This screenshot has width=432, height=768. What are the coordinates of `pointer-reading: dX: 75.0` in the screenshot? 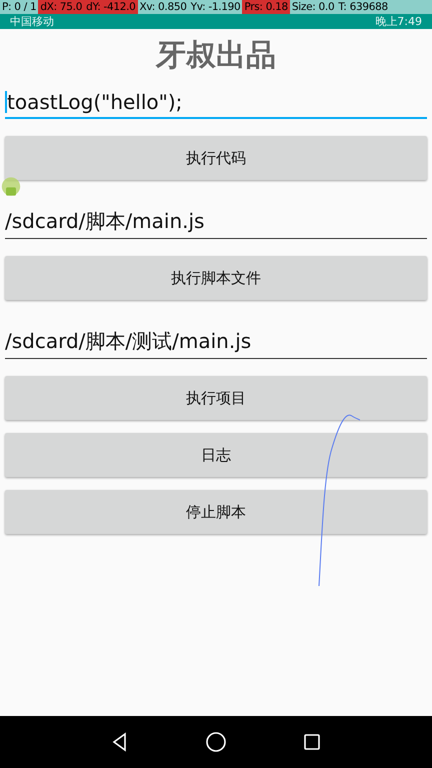 It's located at (61, 7).